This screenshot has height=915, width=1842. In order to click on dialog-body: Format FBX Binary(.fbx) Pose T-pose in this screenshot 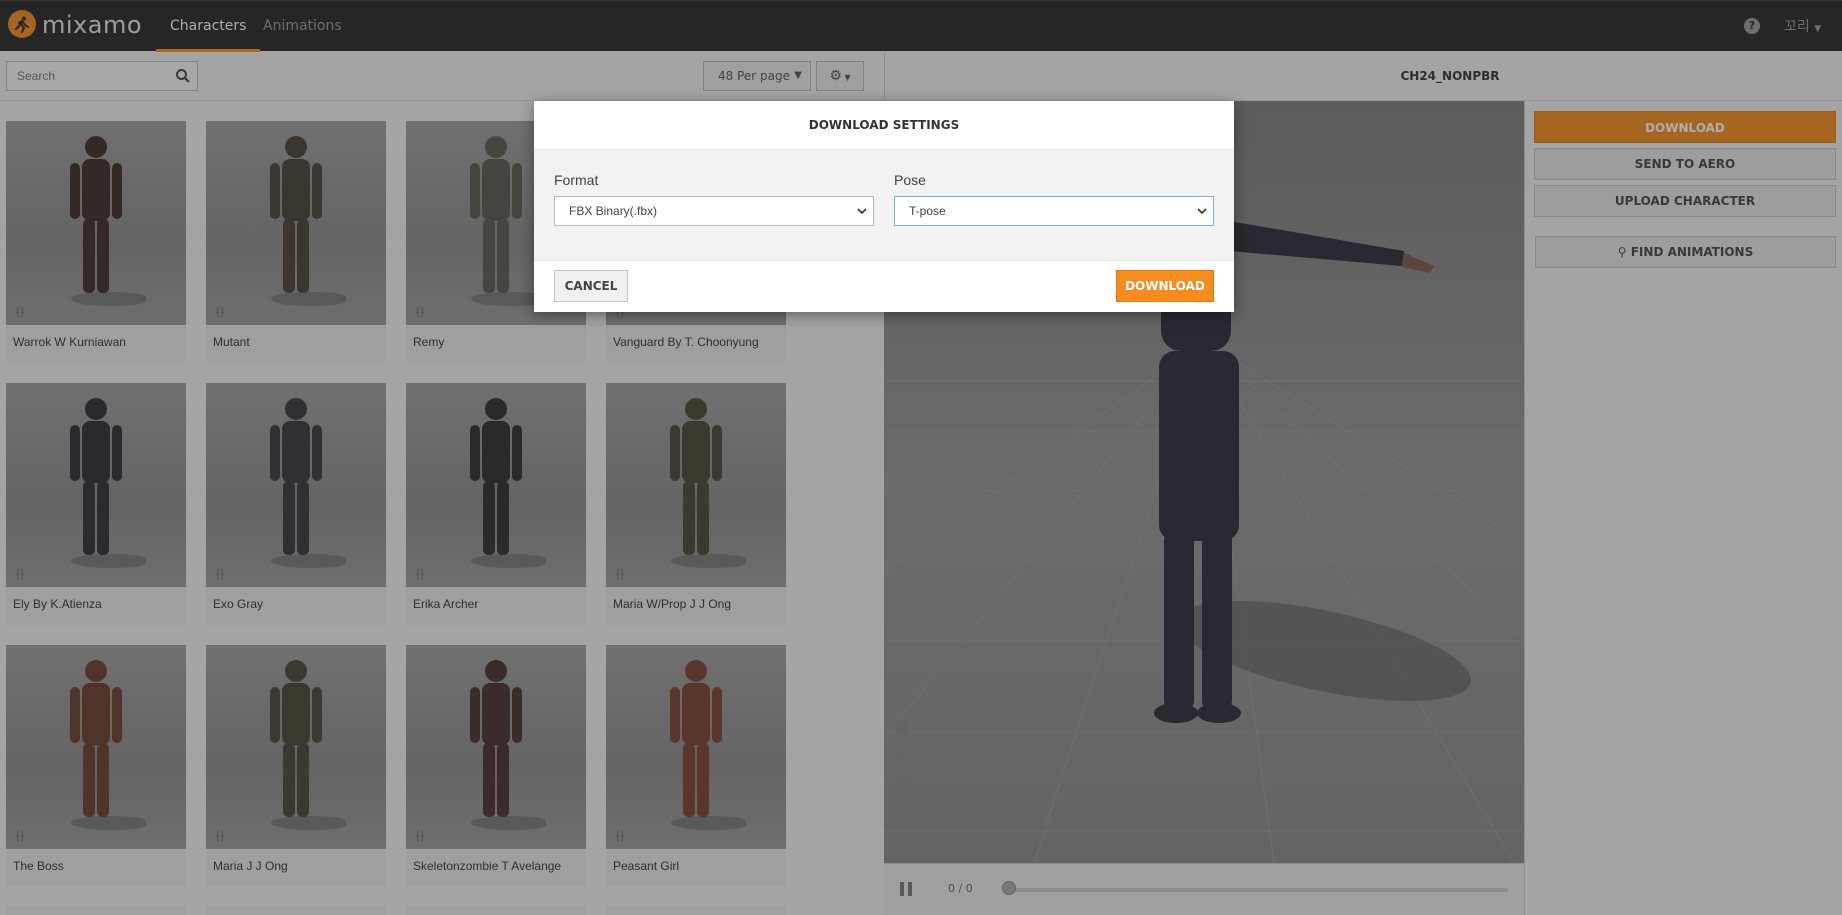, I will do `click(884, 205)`.